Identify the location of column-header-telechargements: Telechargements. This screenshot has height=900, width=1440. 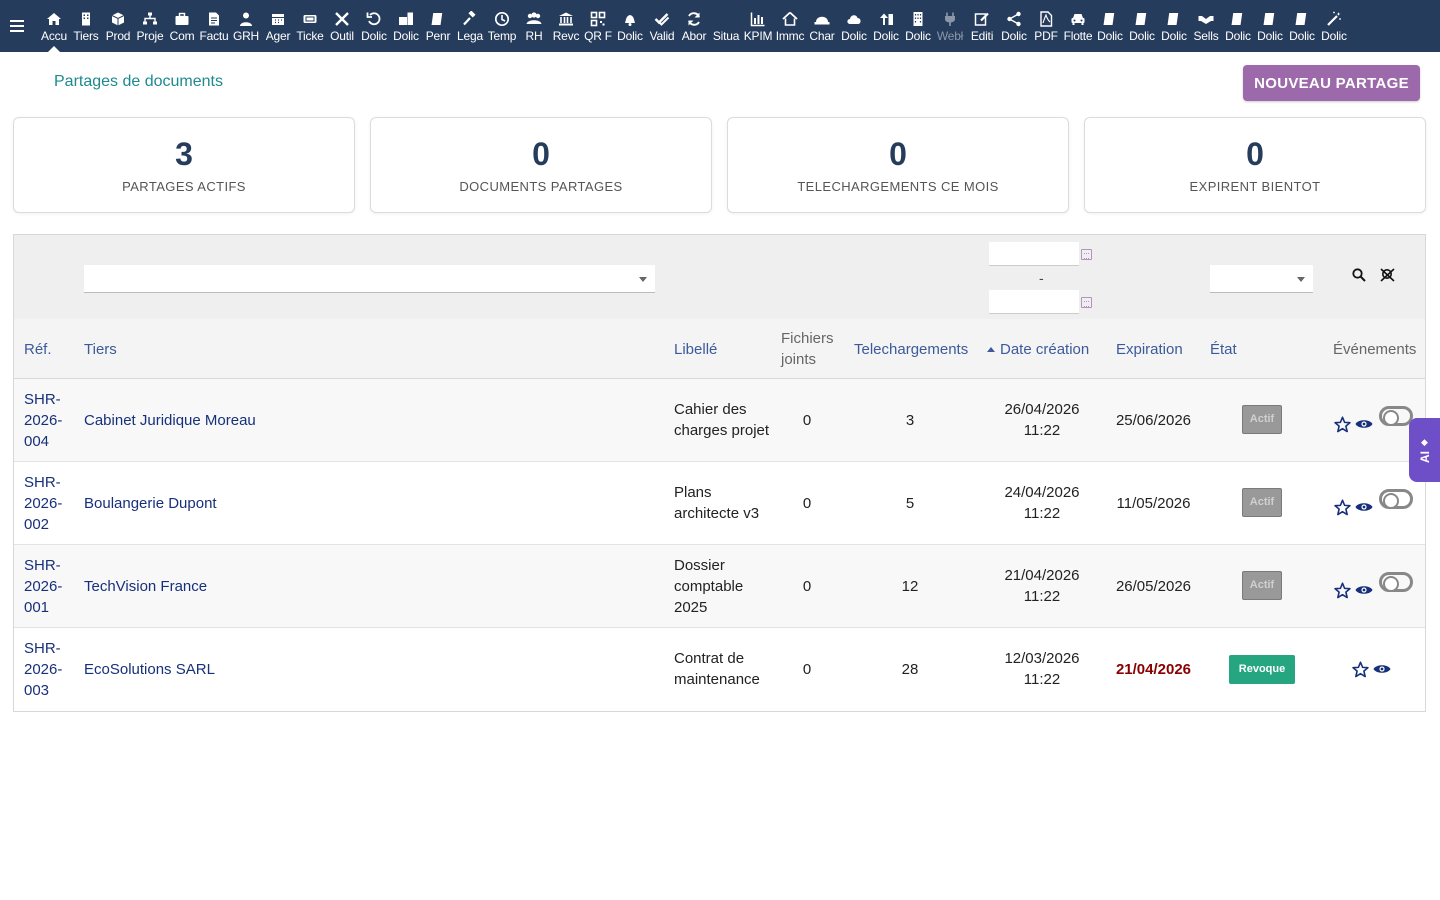
(916, 349).